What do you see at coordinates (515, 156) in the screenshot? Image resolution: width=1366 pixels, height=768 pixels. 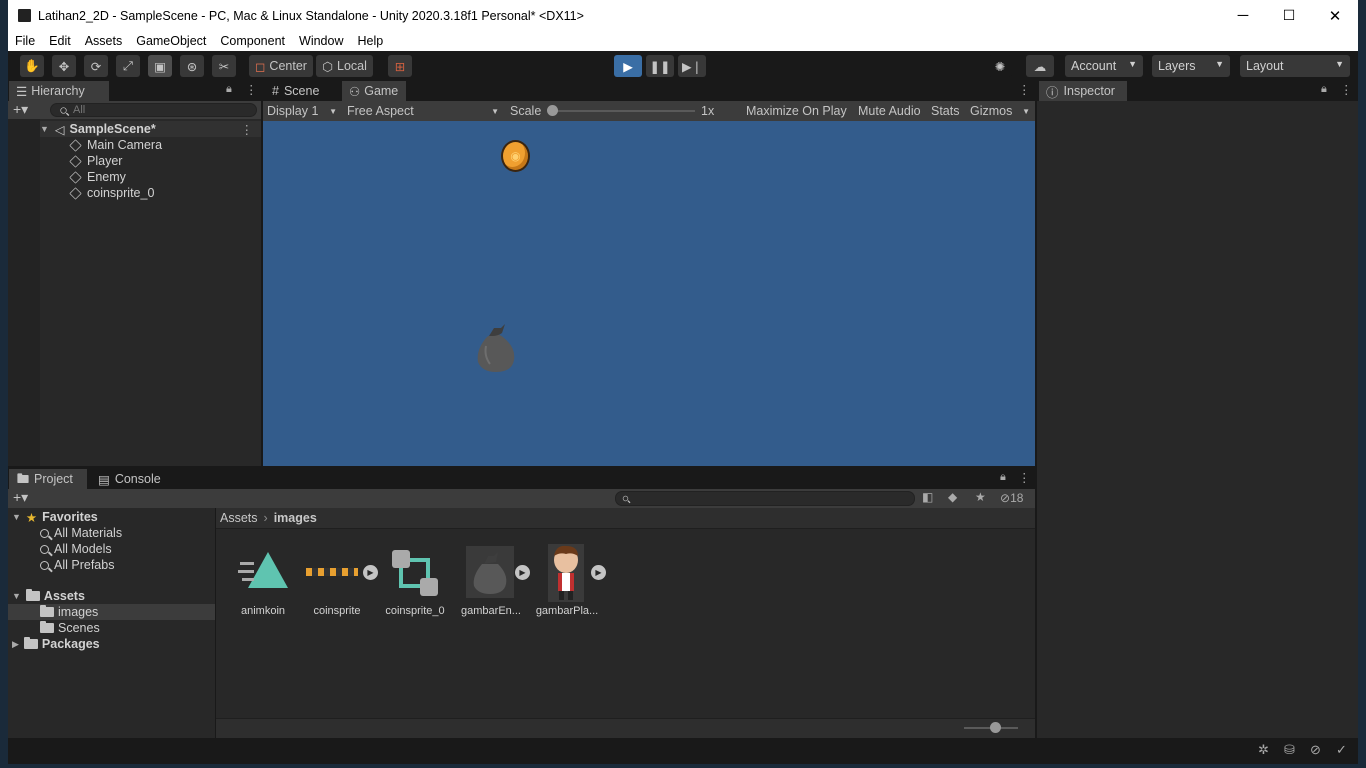 I see `coin-sprite: ◉` at bounding box center [515, 156].